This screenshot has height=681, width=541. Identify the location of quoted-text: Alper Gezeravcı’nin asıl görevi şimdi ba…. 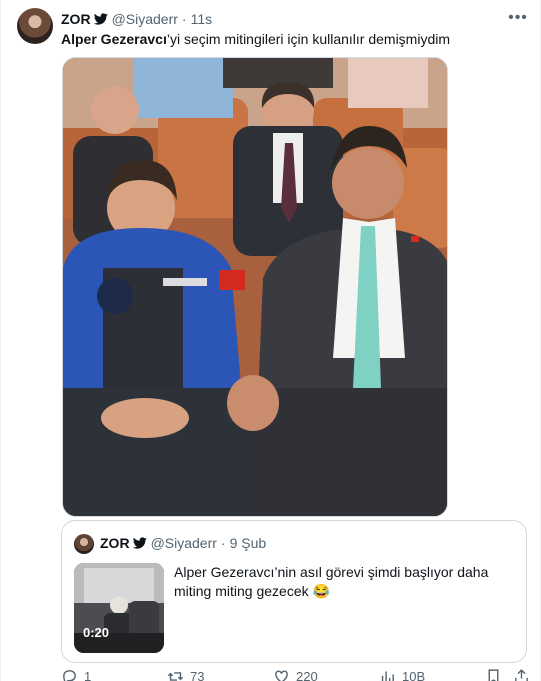
(331, 581).